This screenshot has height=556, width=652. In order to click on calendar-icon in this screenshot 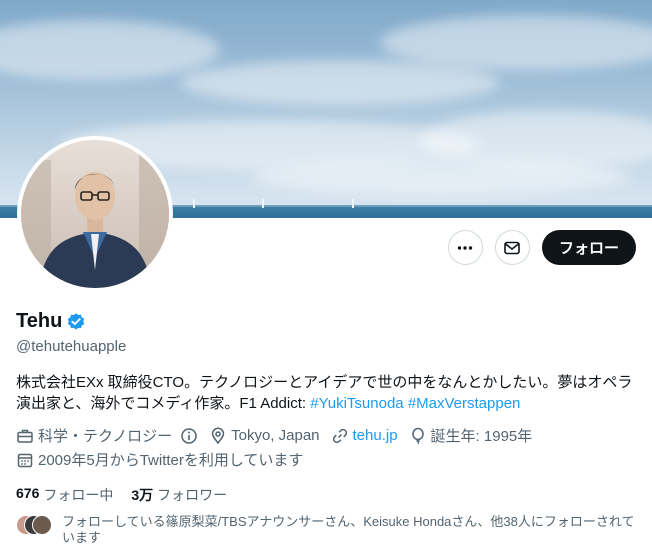, I will do `click(25, 460)`.